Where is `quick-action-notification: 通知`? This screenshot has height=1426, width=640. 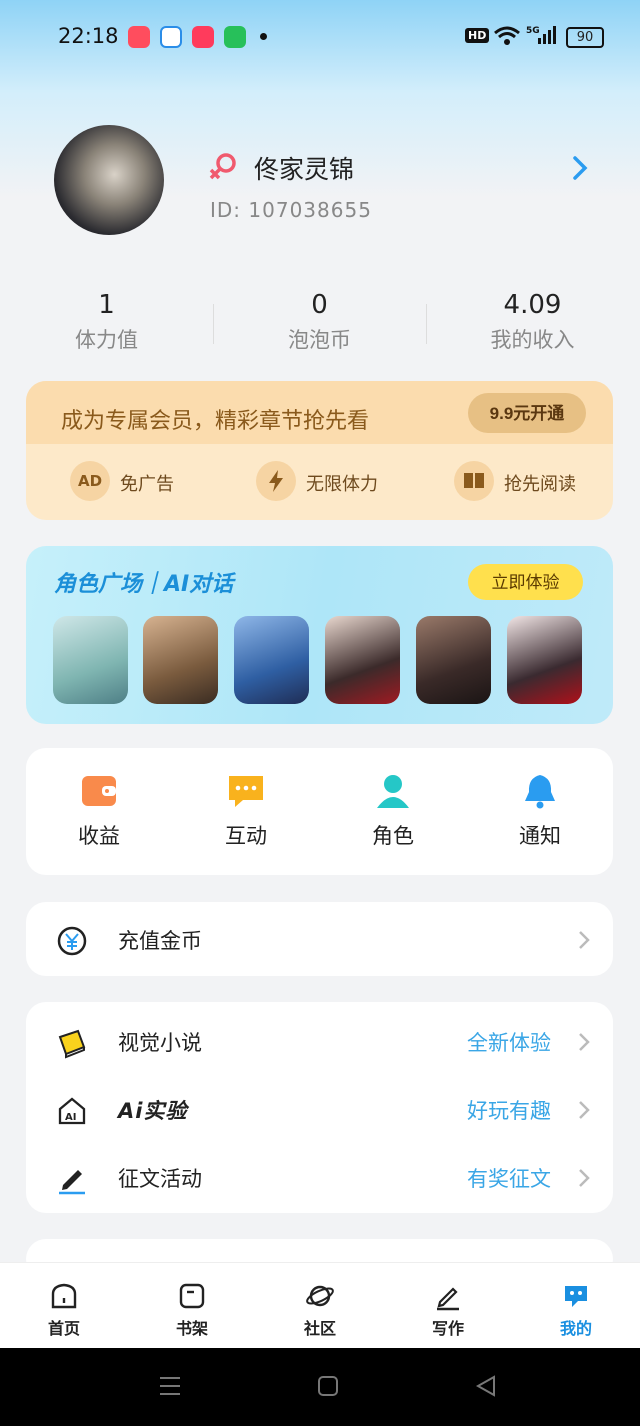 quick-action-notification: 通知 is located at coordinates (540, 811).